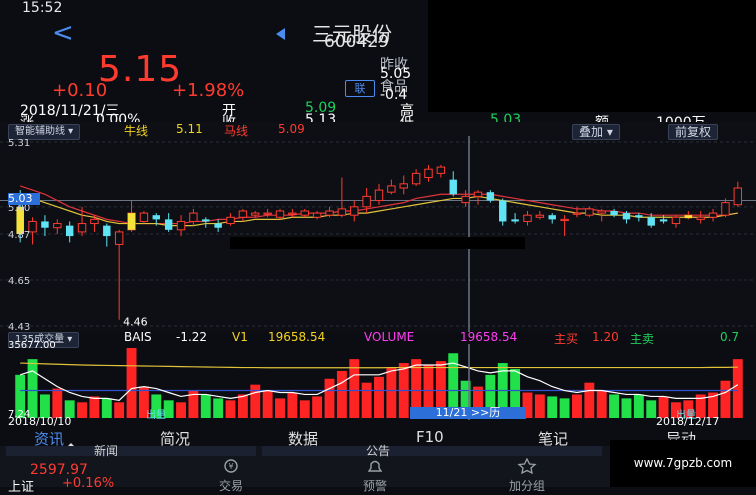  I want to click on current-price: 5.15, so click(140, 69).